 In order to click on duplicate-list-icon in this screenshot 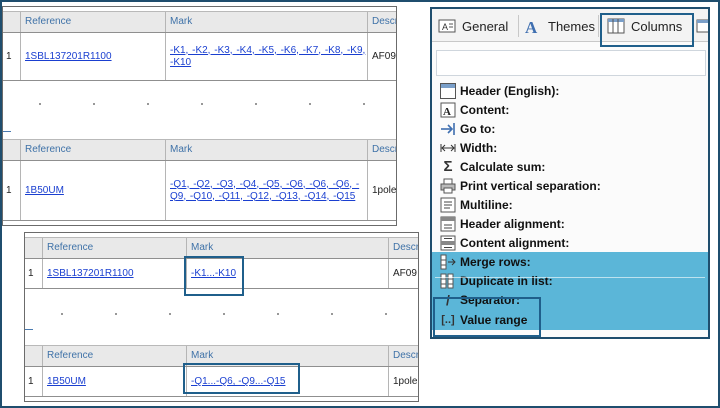, I will do `click(448, 281)`.